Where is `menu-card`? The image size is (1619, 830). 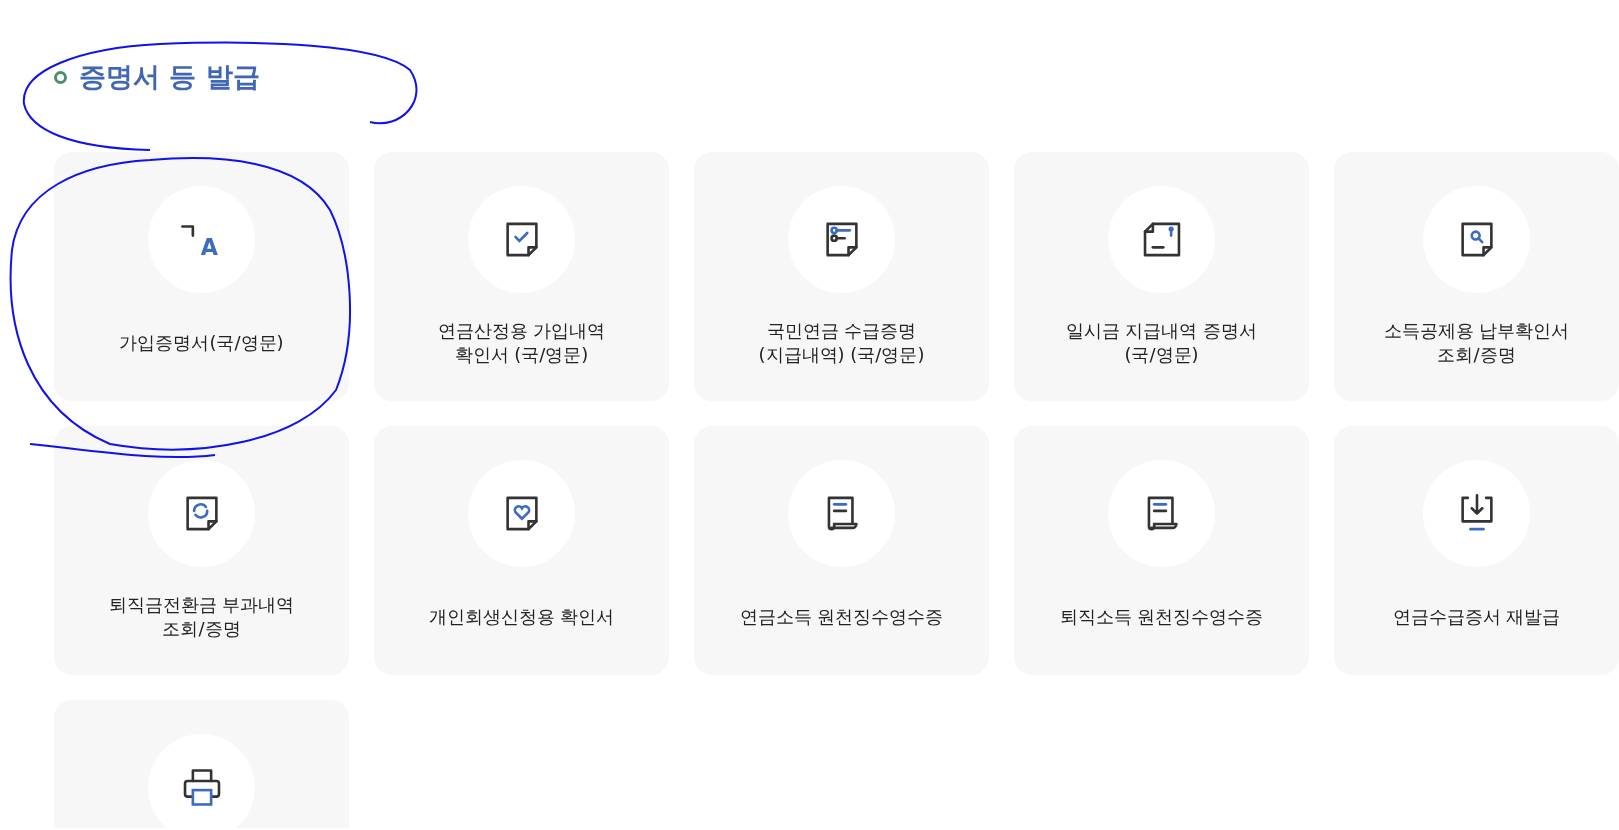 menu-card is located at coordinates (201, 764).